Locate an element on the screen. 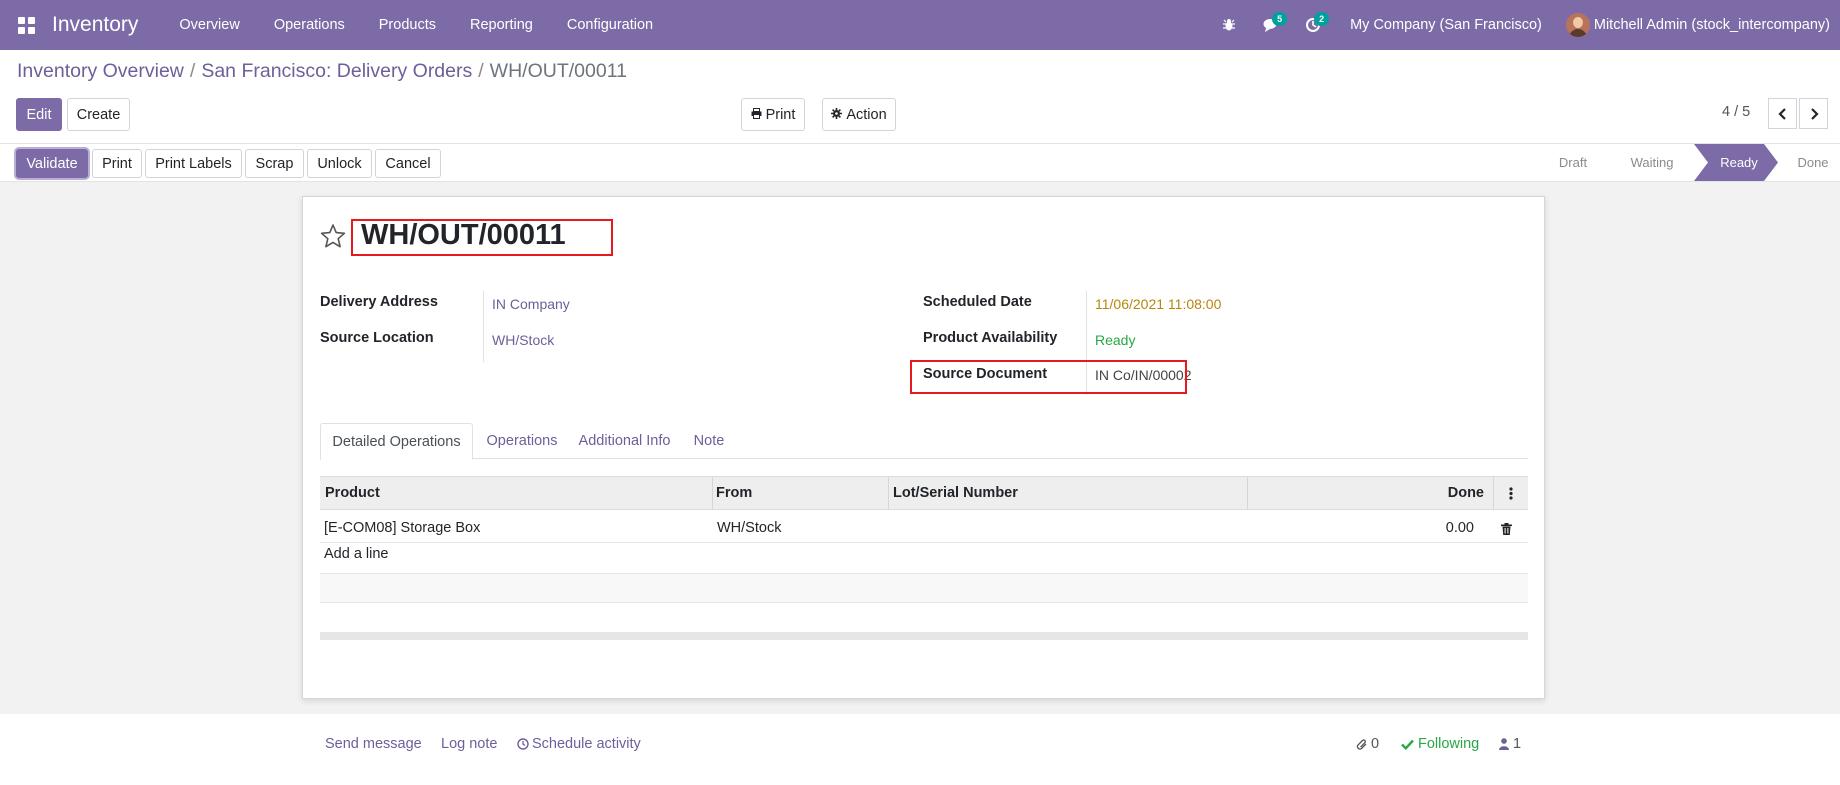  check-icon is located at coordinates (1407, 744).